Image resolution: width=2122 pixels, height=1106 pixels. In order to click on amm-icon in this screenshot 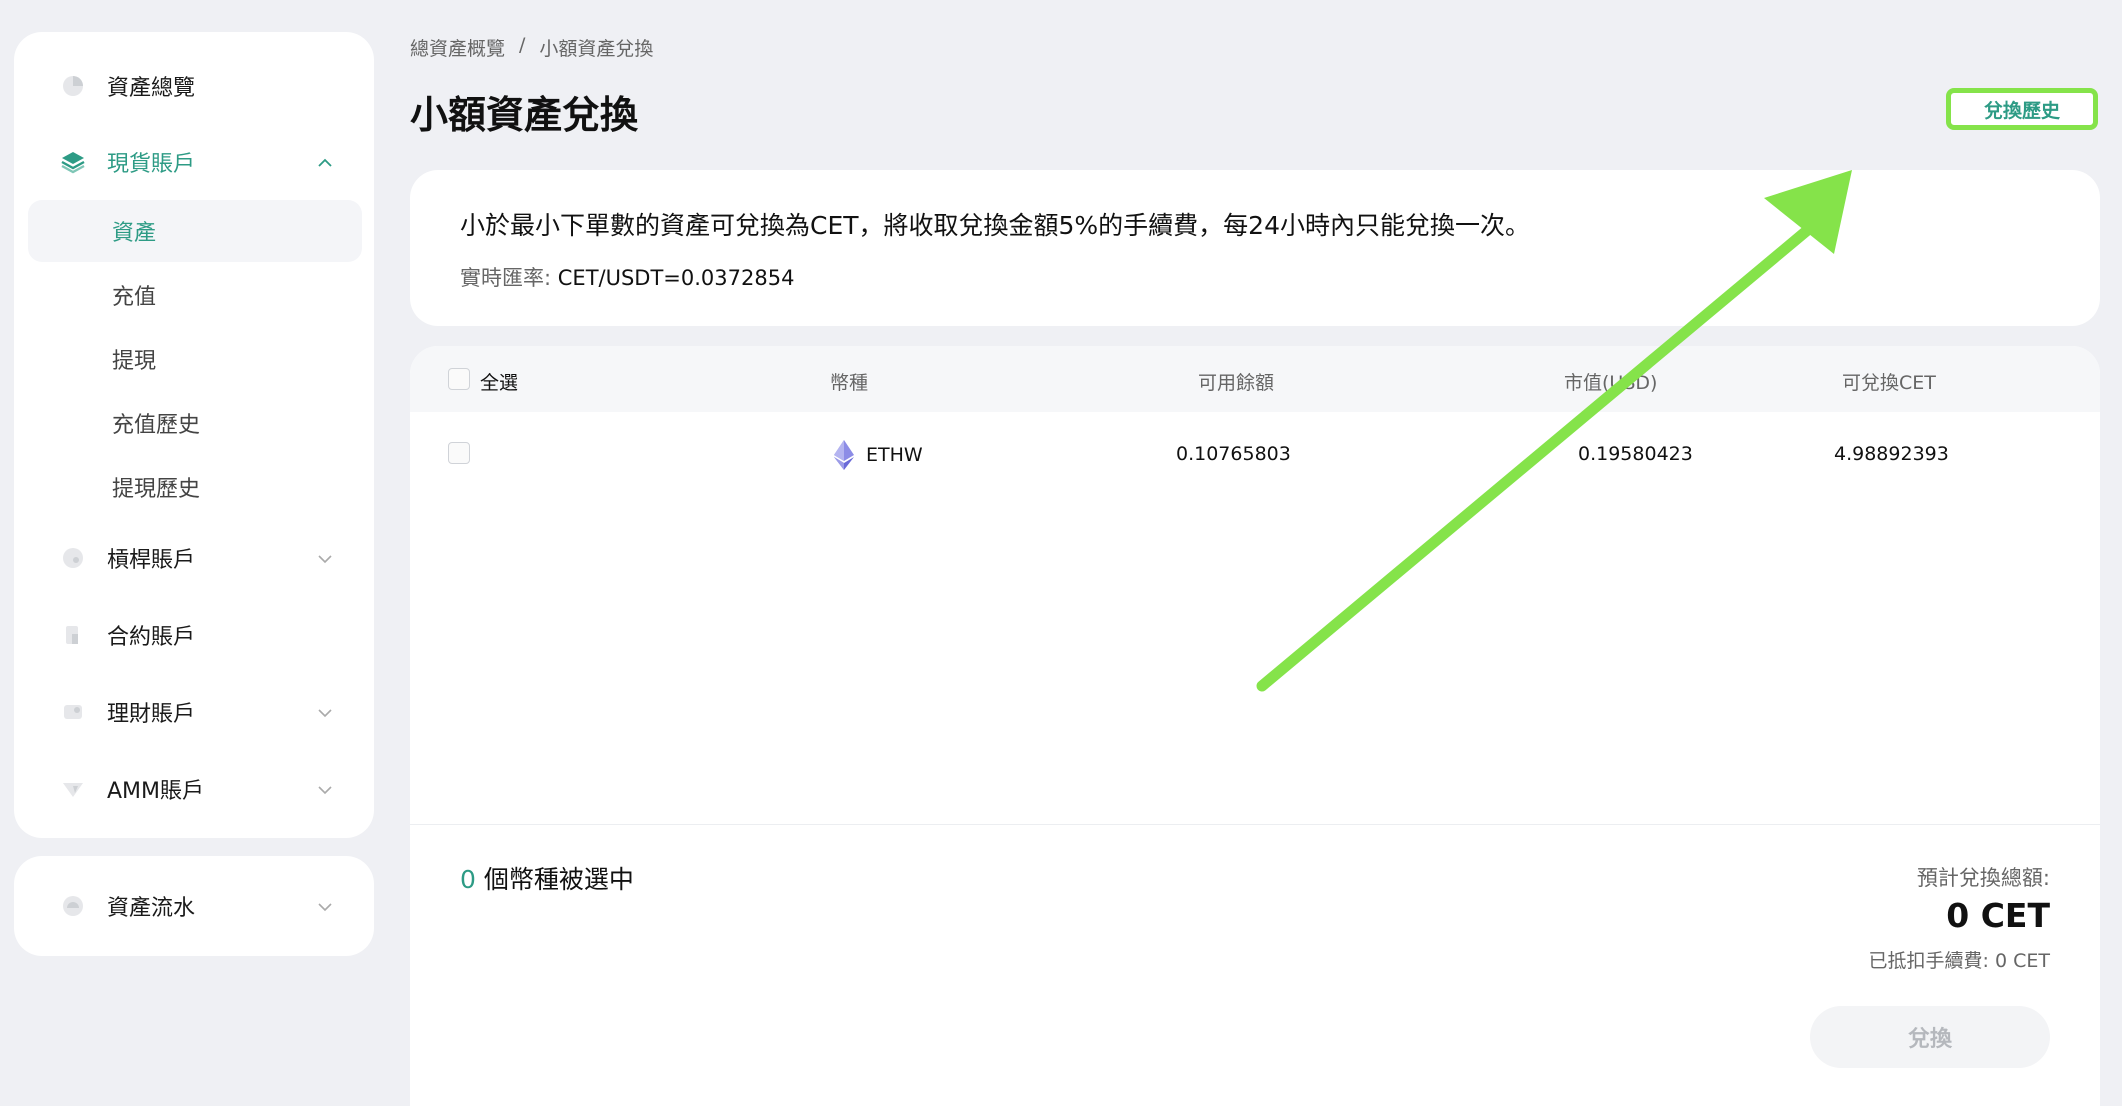, I will do `click(73, 789)`.